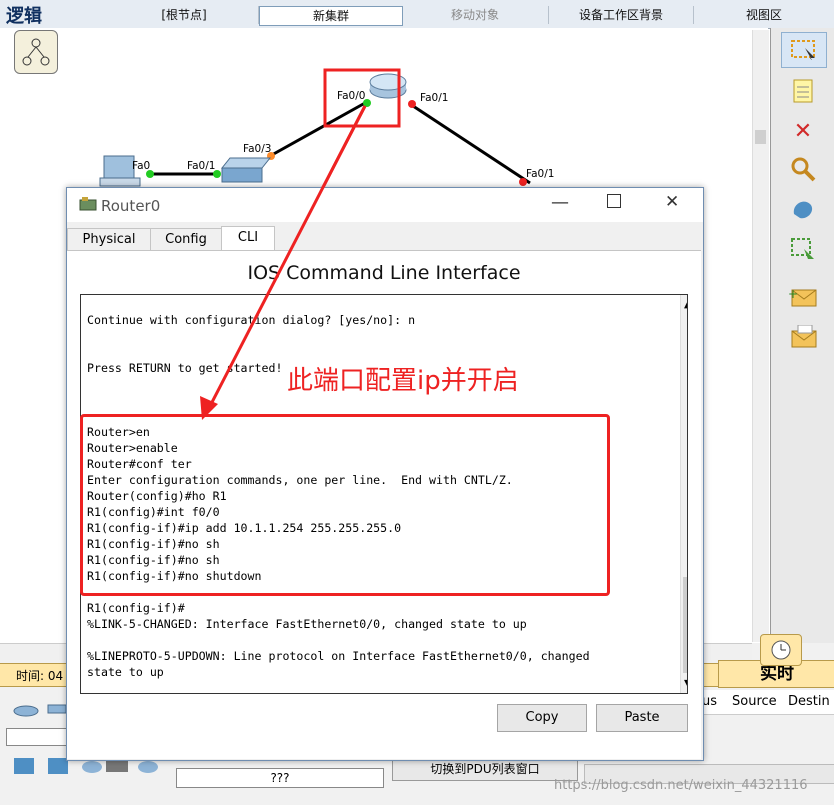 This screenshot has width=834, height=805. Describe the element at coordinates (412, 104) in the screenshot. I see `router-fa01-down-dot` at that location.